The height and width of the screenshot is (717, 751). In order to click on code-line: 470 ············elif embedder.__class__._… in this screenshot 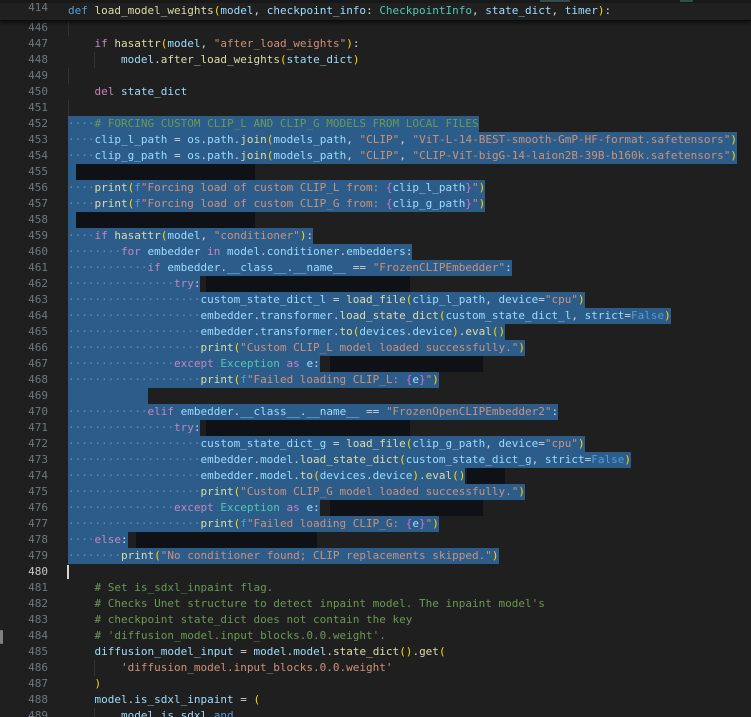, I will do `click(375, 412)`.